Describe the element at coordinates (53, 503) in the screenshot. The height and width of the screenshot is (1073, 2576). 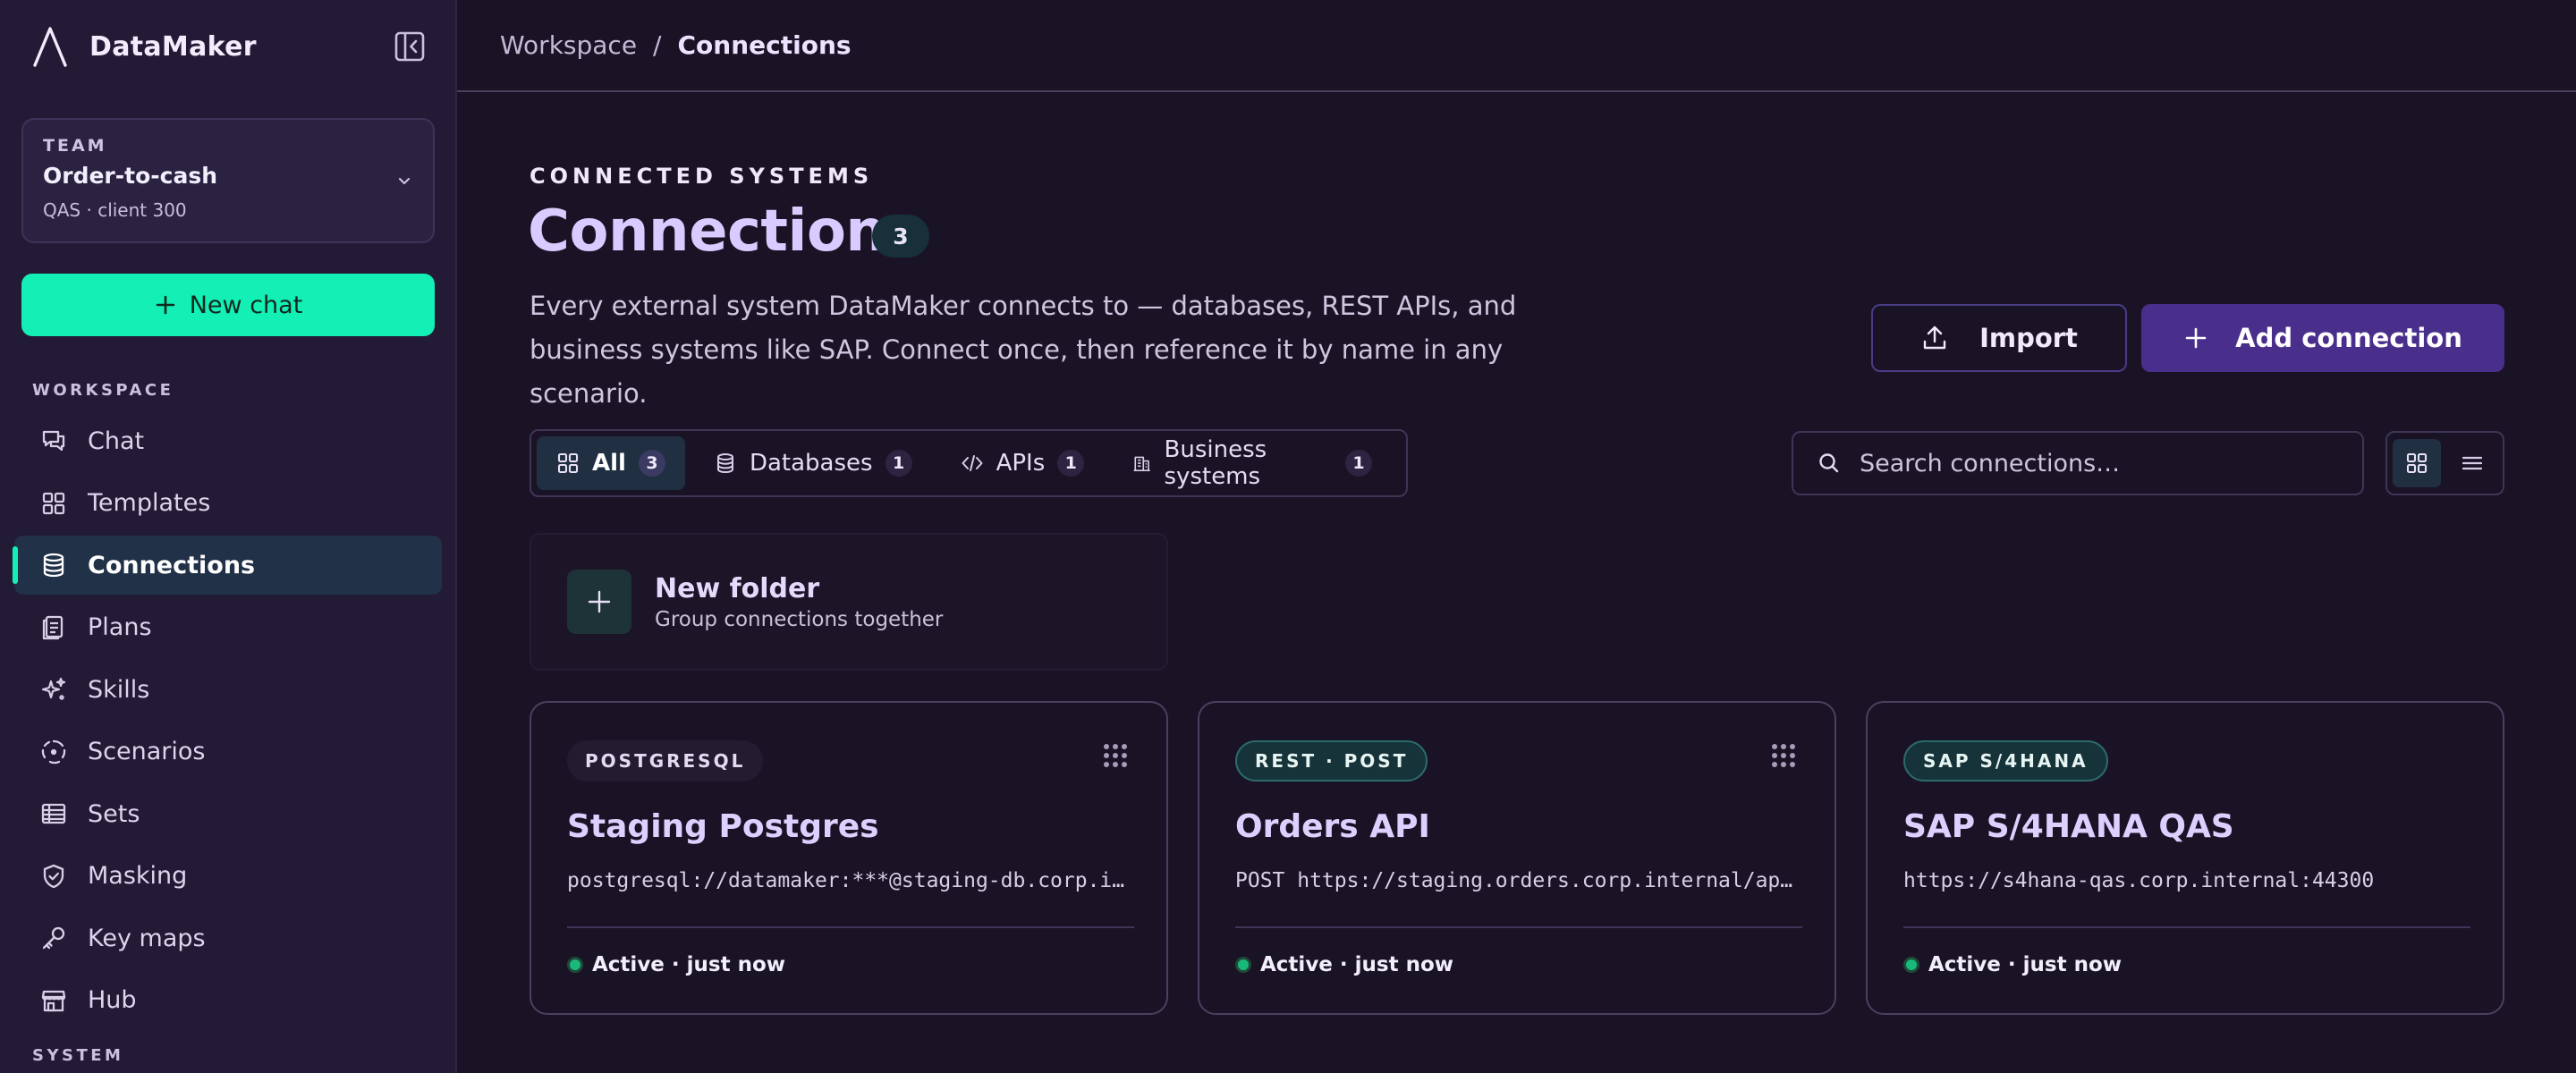
I see `templates-icon` at that location.